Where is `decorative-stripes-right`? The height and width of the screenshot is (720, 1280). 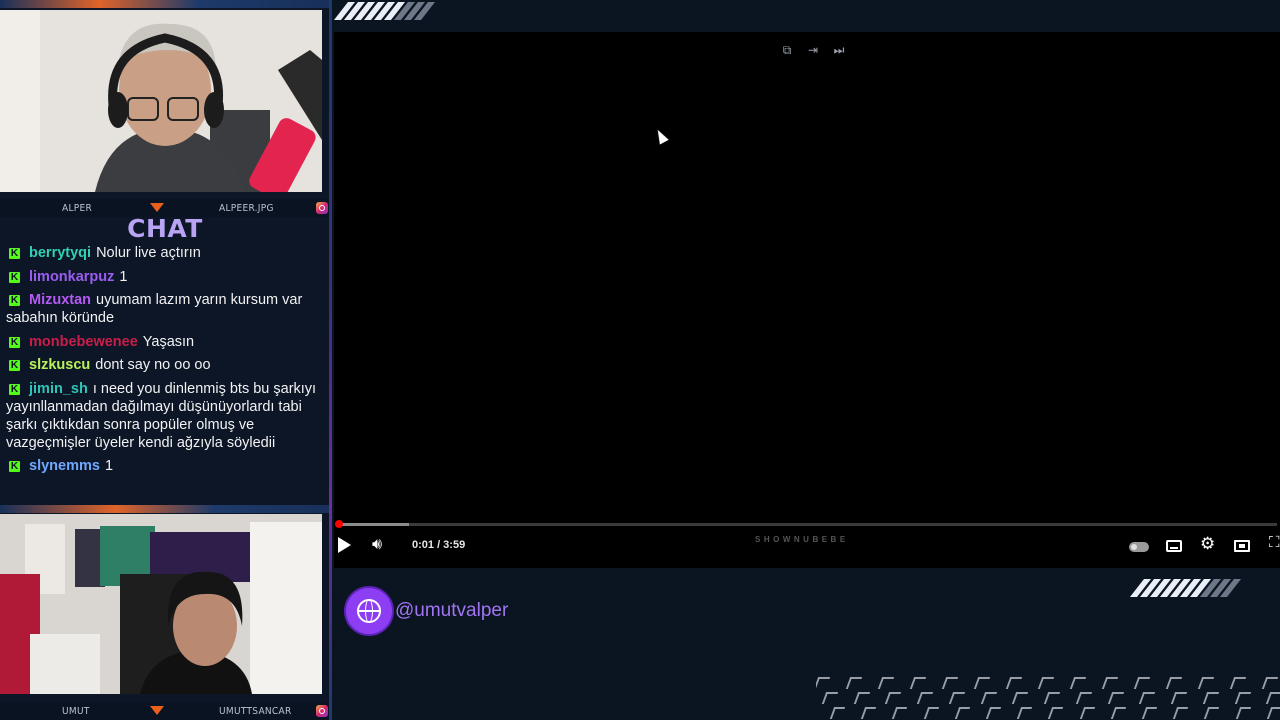 decorative-stripes-right is located at coordinates (1185, 588).